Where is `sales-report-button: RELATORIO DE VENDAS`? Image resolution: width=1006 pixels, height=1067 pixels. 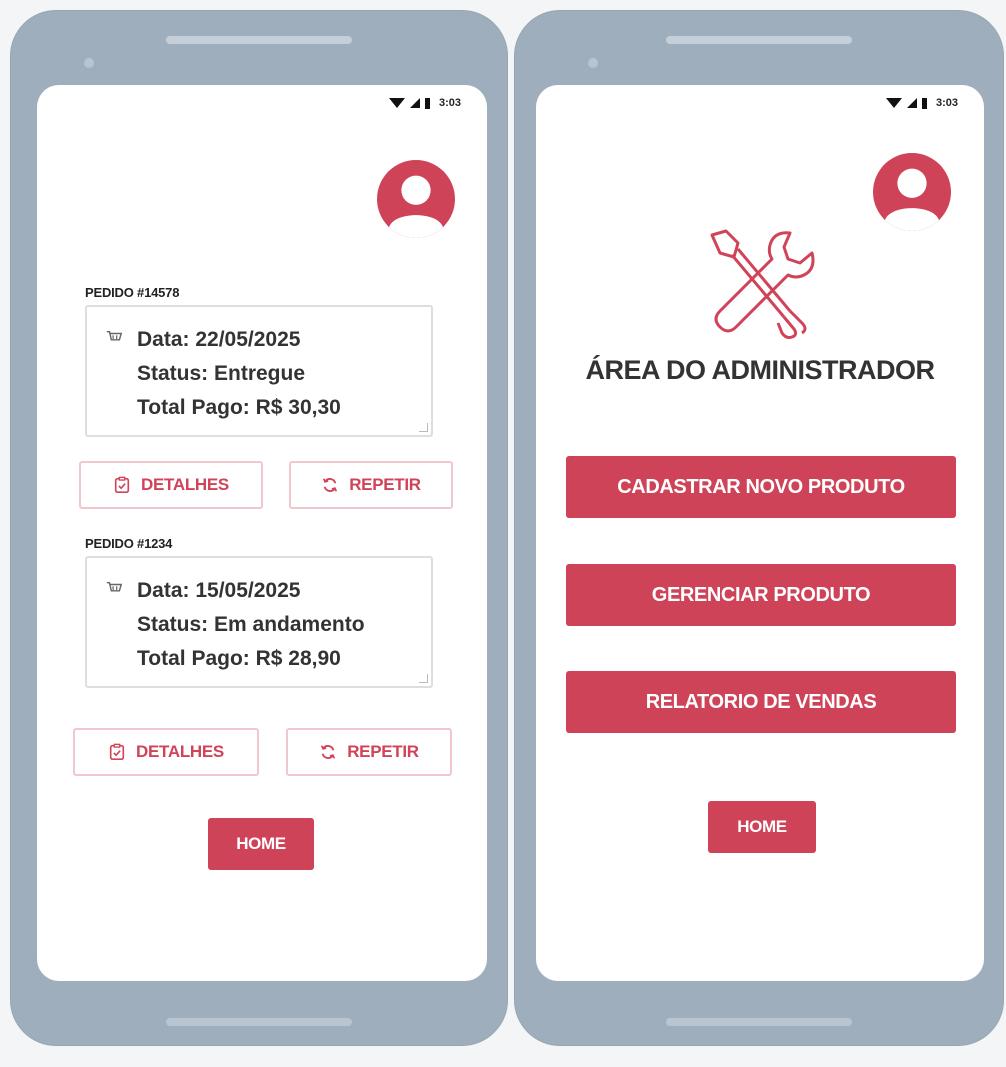
sales-report-button: RELATORIO DE VENDAS is located at coordinates (761, 702).